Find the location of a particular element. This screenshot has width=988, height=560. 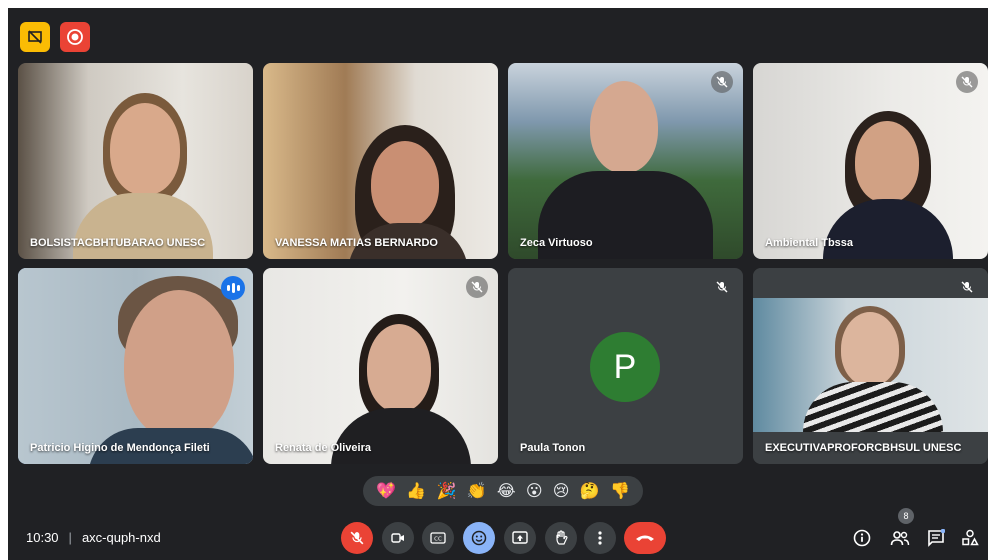

participant-tile: Renata de Oliveira is located at coordinates (380, 366).